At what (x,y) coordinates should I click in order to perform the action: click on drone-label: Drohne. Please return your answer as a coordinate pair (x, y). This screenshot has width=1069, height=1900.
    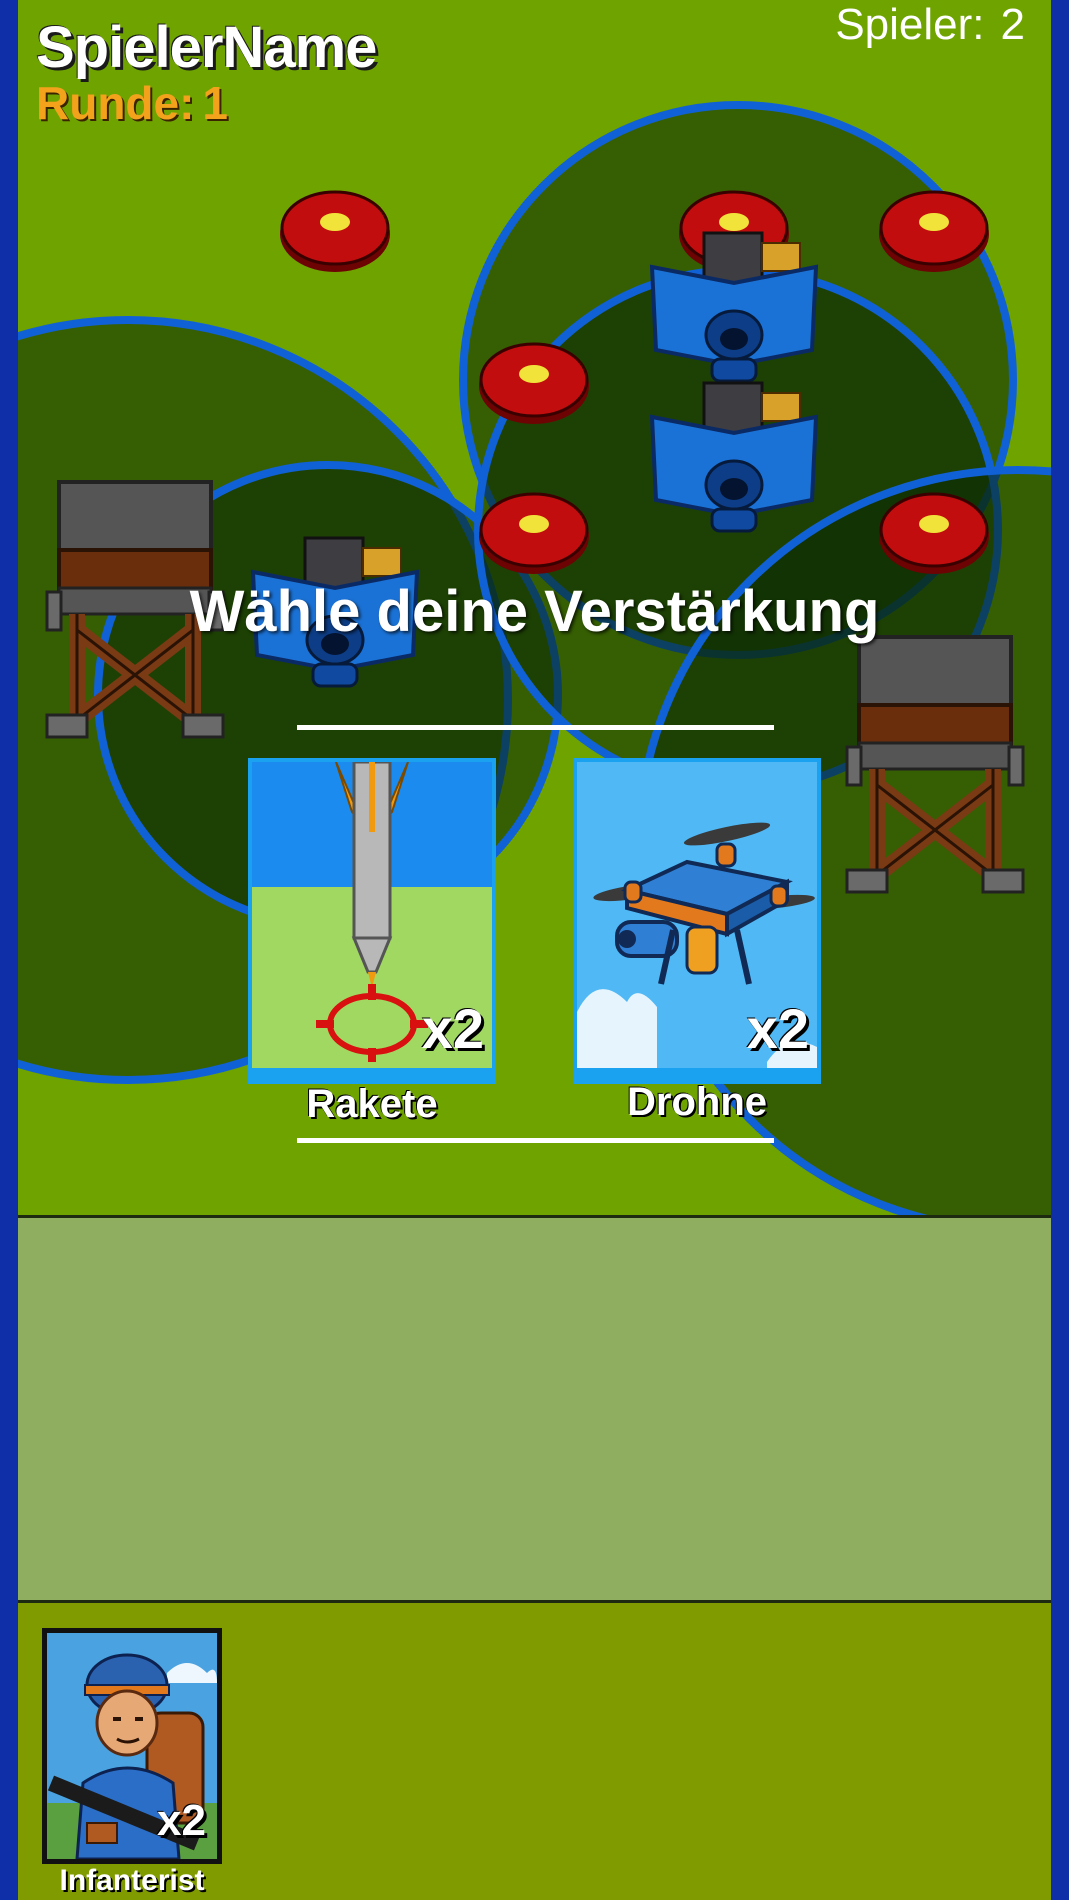
    Looking at the image, I should click on (697, 1102).